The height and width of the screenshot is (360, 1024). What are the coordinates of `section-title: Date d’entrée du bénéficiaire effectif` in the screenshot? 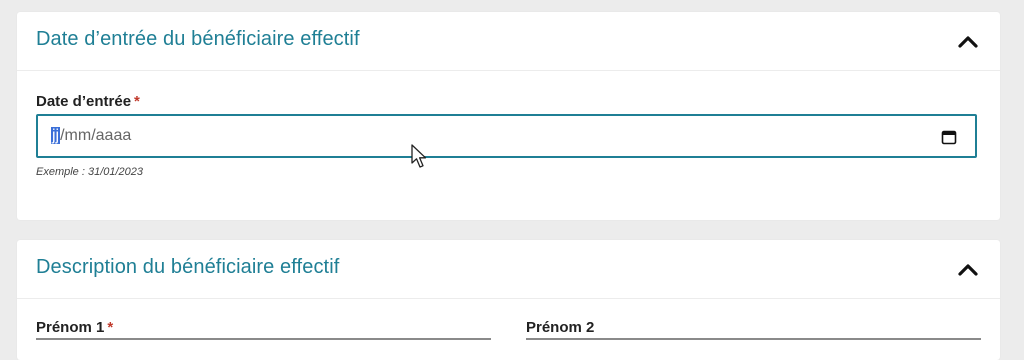 It's located at (198, 39).